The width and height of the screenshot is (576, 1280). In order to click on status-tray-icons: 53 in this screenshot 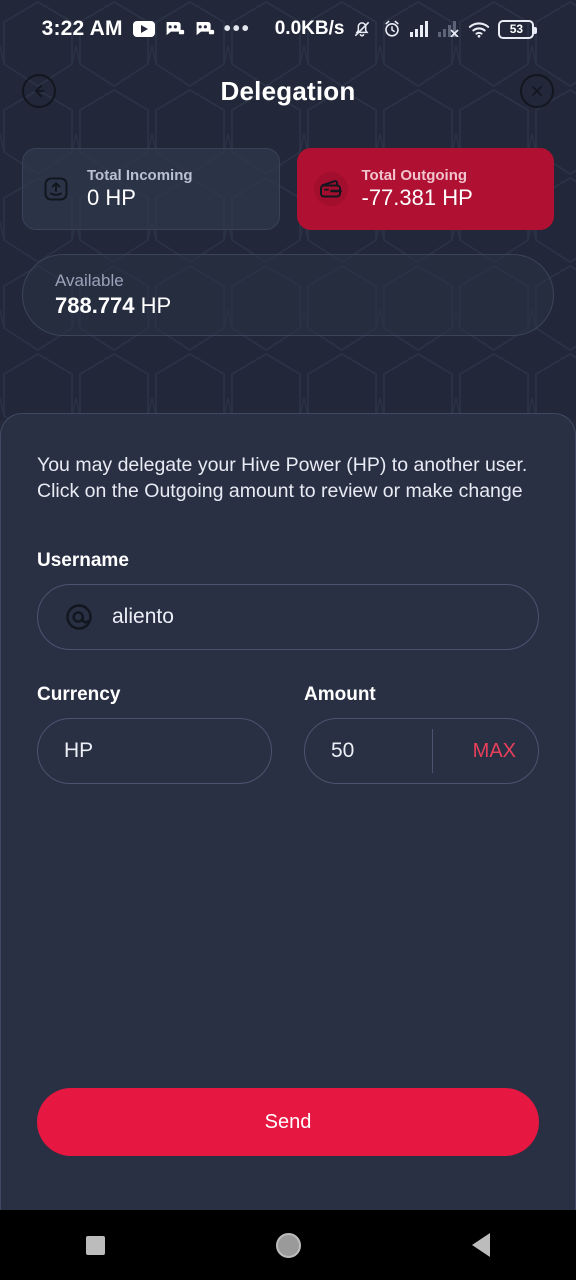, I will do `click(460, 29)`.